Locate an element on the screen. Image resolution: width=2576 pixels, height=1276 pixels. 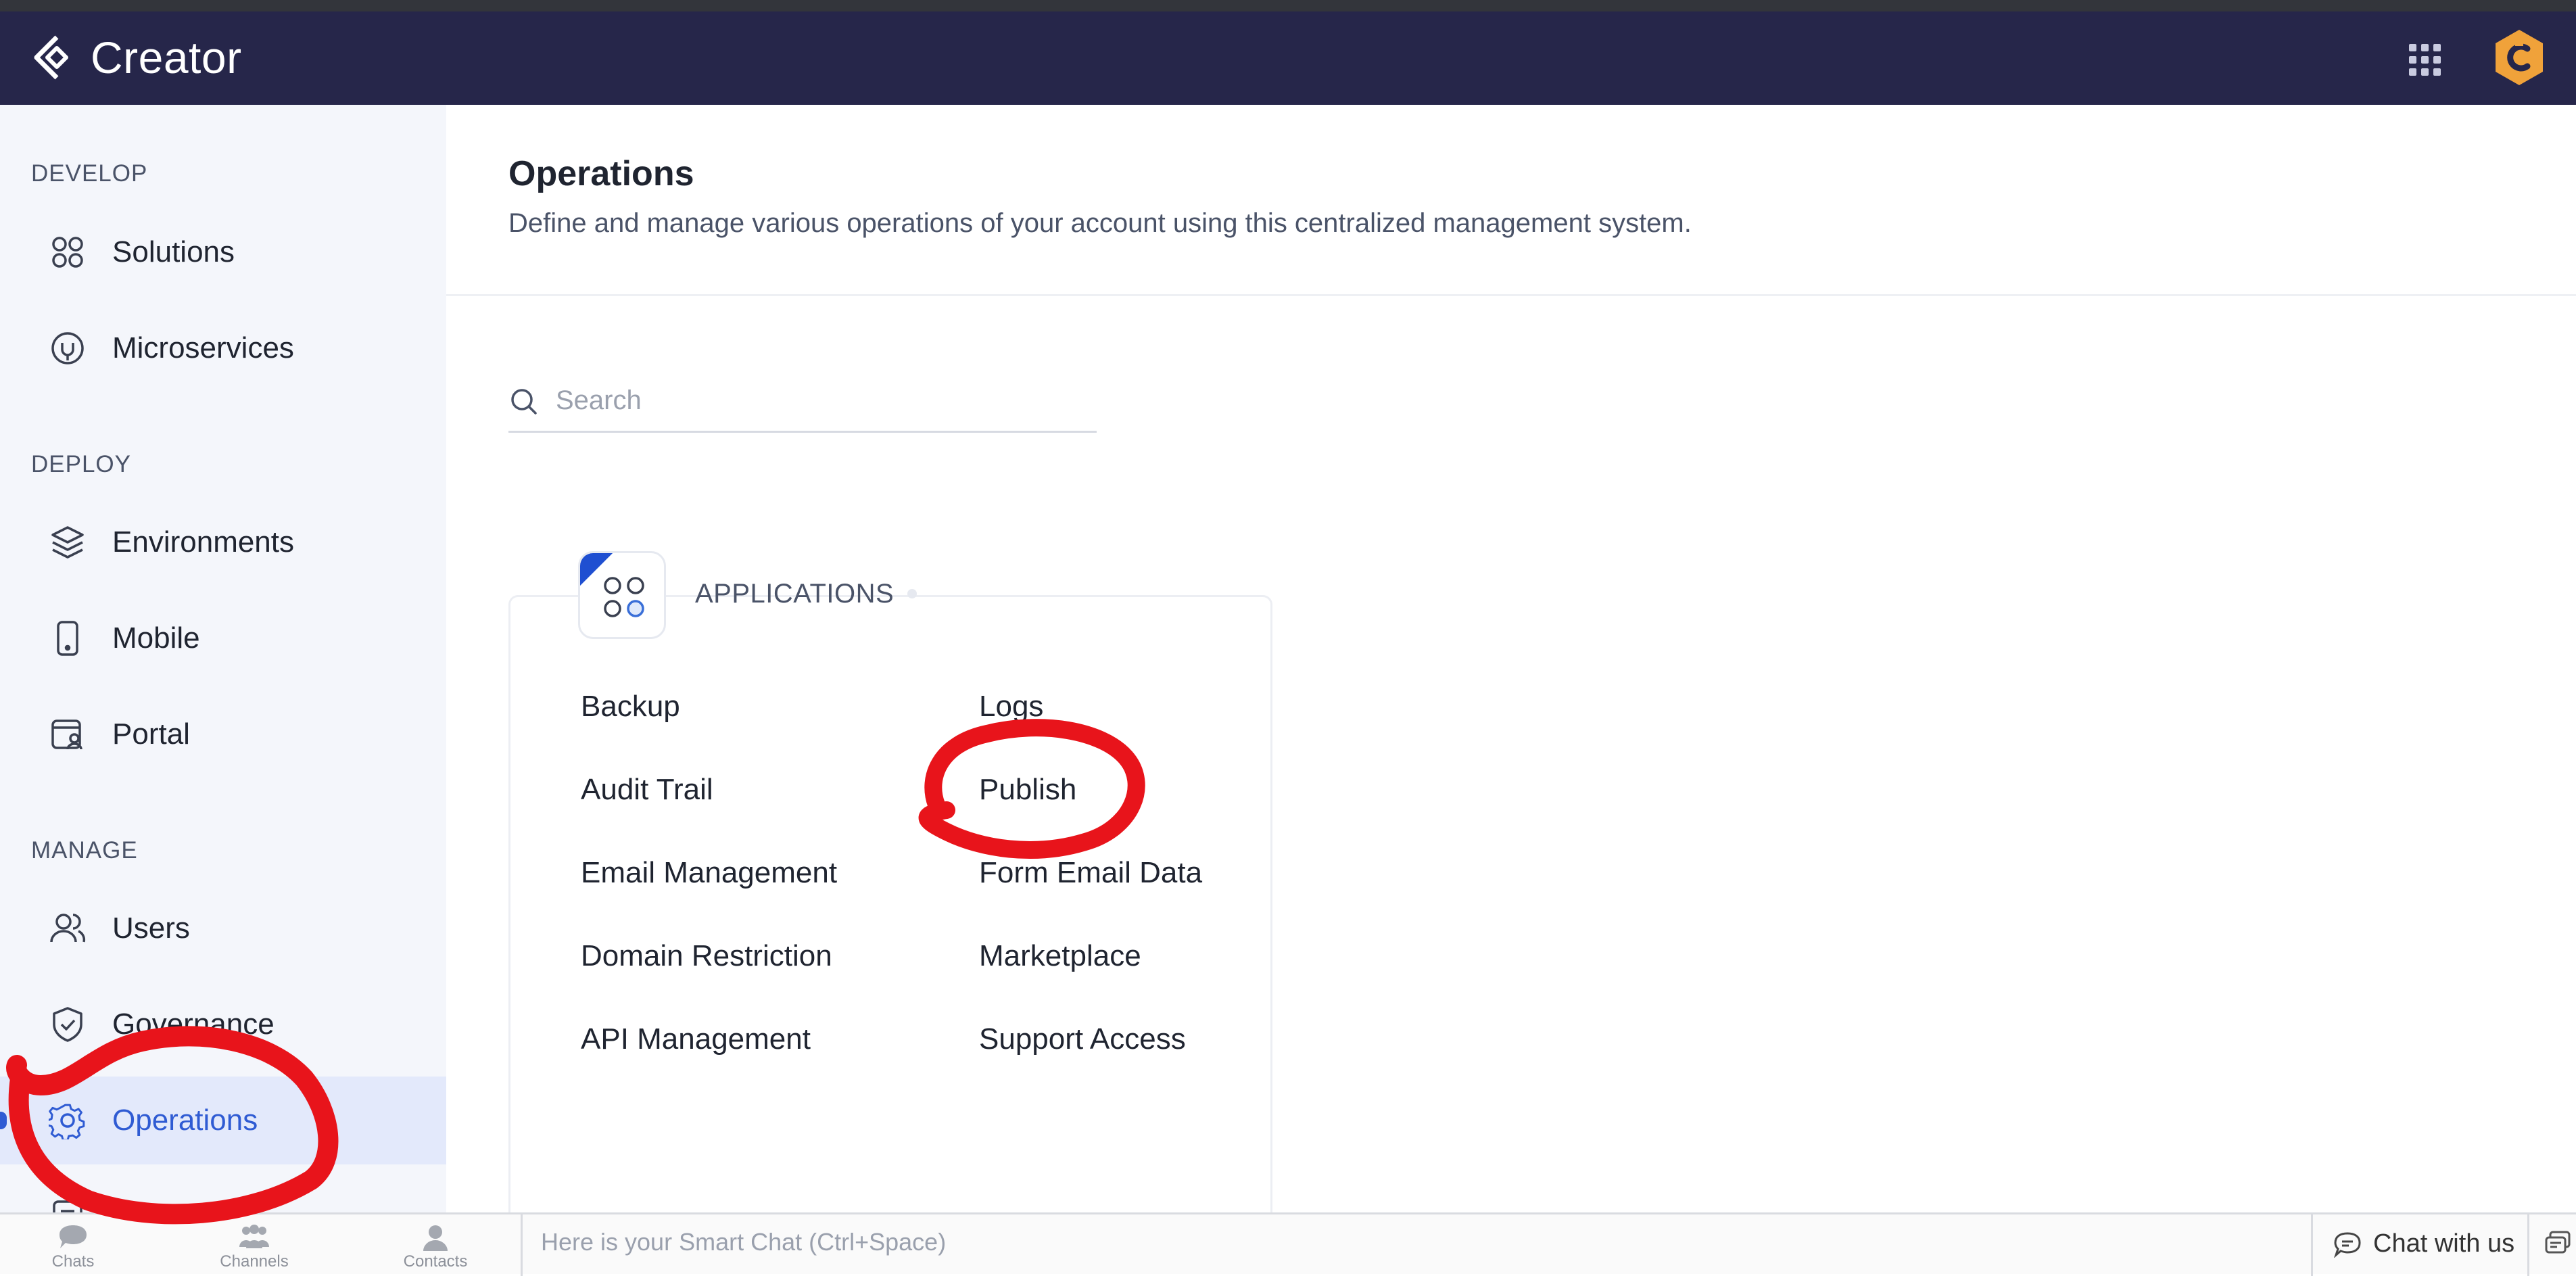
op-link-backup: Backup is located at coordinates (630, 707).